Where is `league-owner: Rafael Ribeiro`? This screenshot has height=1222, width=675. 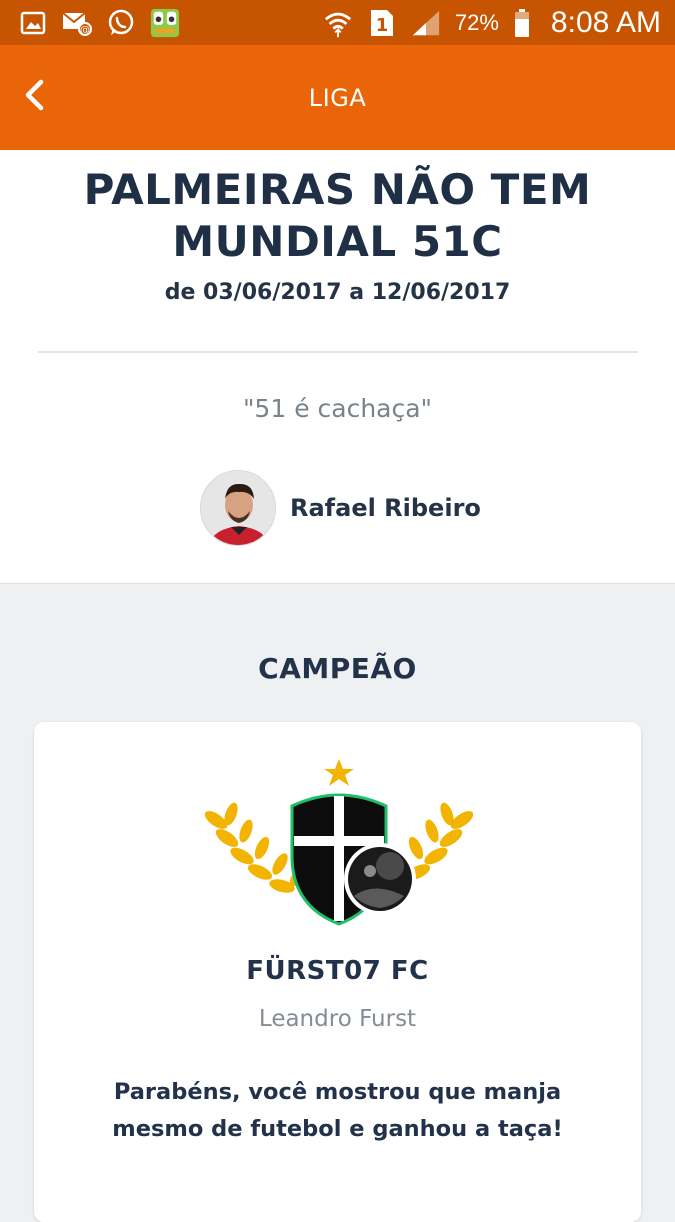 league-owner: Rafael Ribeiro is located at coordinates (340, 508).